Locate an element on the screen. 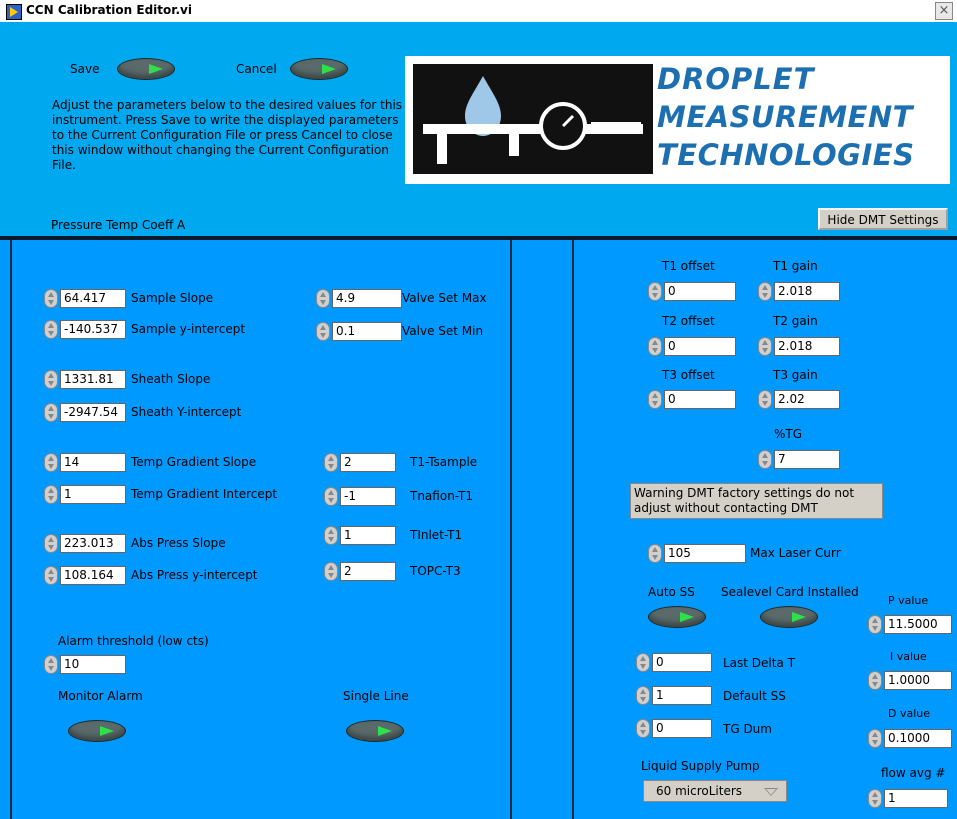 This screenshot has height=819, width=957. max-laser-input: 105 is located at coordinates (705, 553).